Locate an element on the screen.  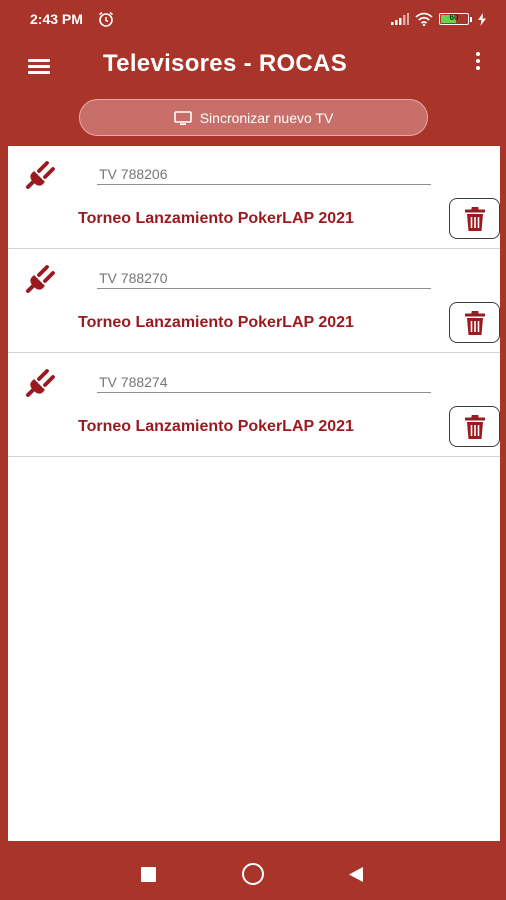
sync-new-tv-button: Sincronizar nuevo TV is located at coordinates (253, 117).